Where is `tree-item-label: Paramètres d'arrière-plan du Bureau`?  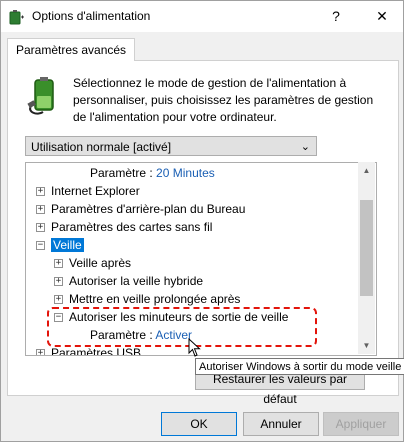 tree-item-label: Paramètres d'arrière-plan du Bureau is located at coordinates (148, 209).